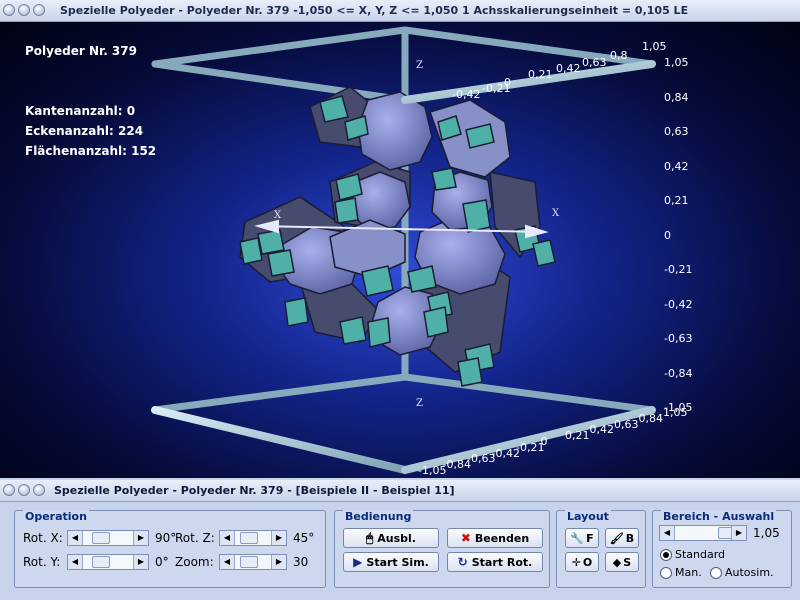 This screenshot has height=600, width=800. I want to click on rot-z-slider: ◀ ▶, so click(253, 538).